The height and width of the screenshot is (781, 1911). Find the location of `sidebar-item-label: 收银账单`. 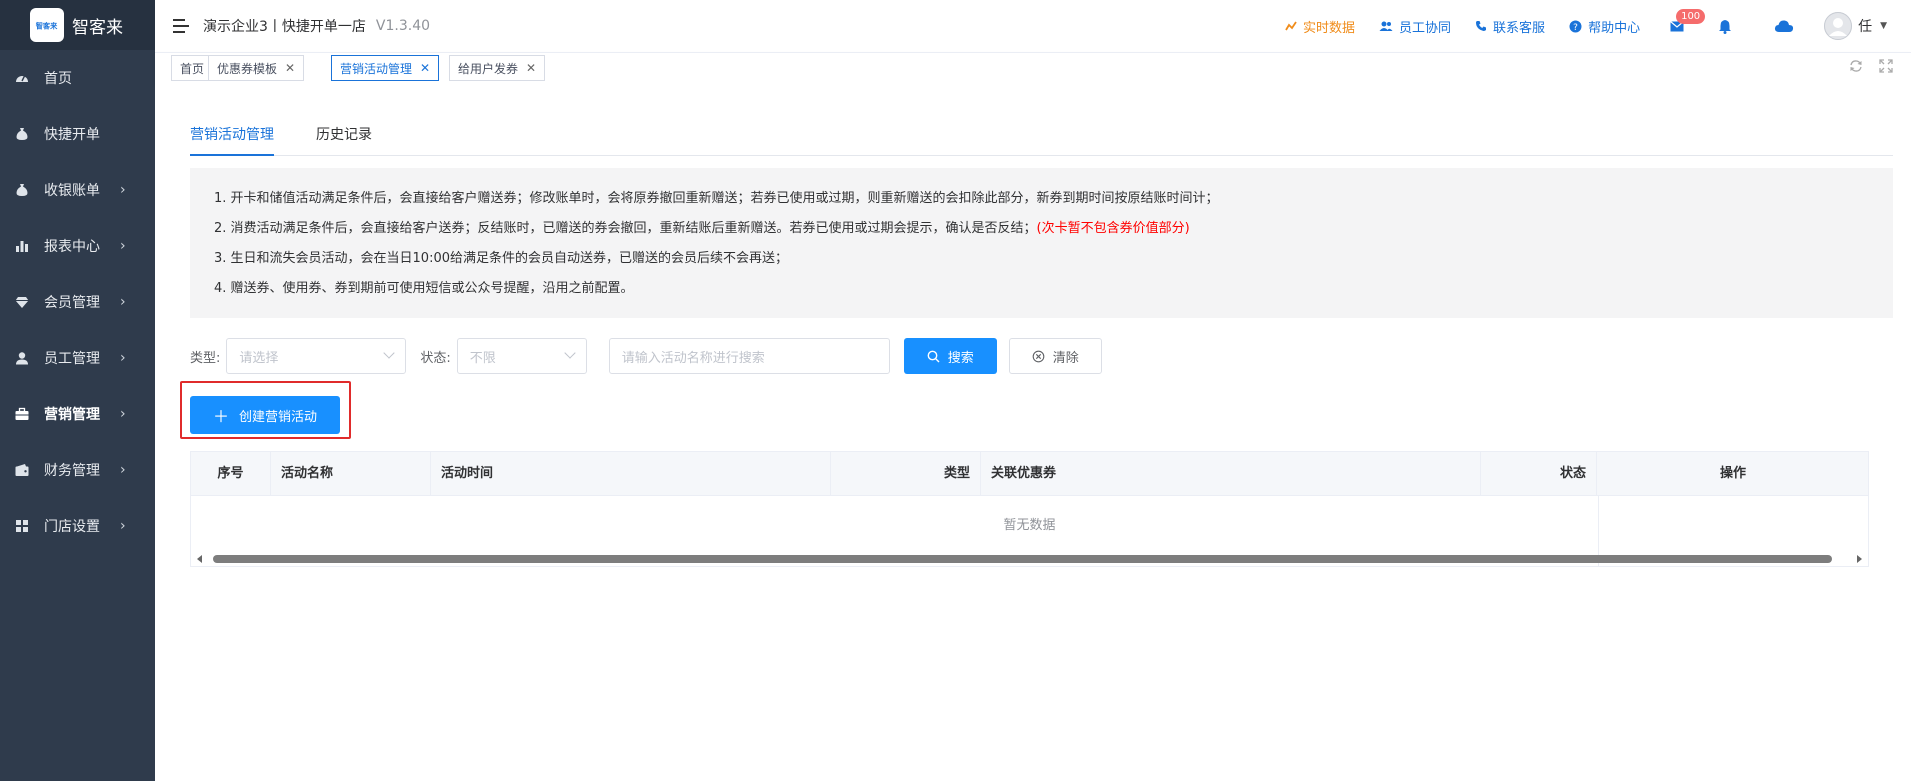

sidebar-item-label: 收银账单 is located at coordinates (72, 191).